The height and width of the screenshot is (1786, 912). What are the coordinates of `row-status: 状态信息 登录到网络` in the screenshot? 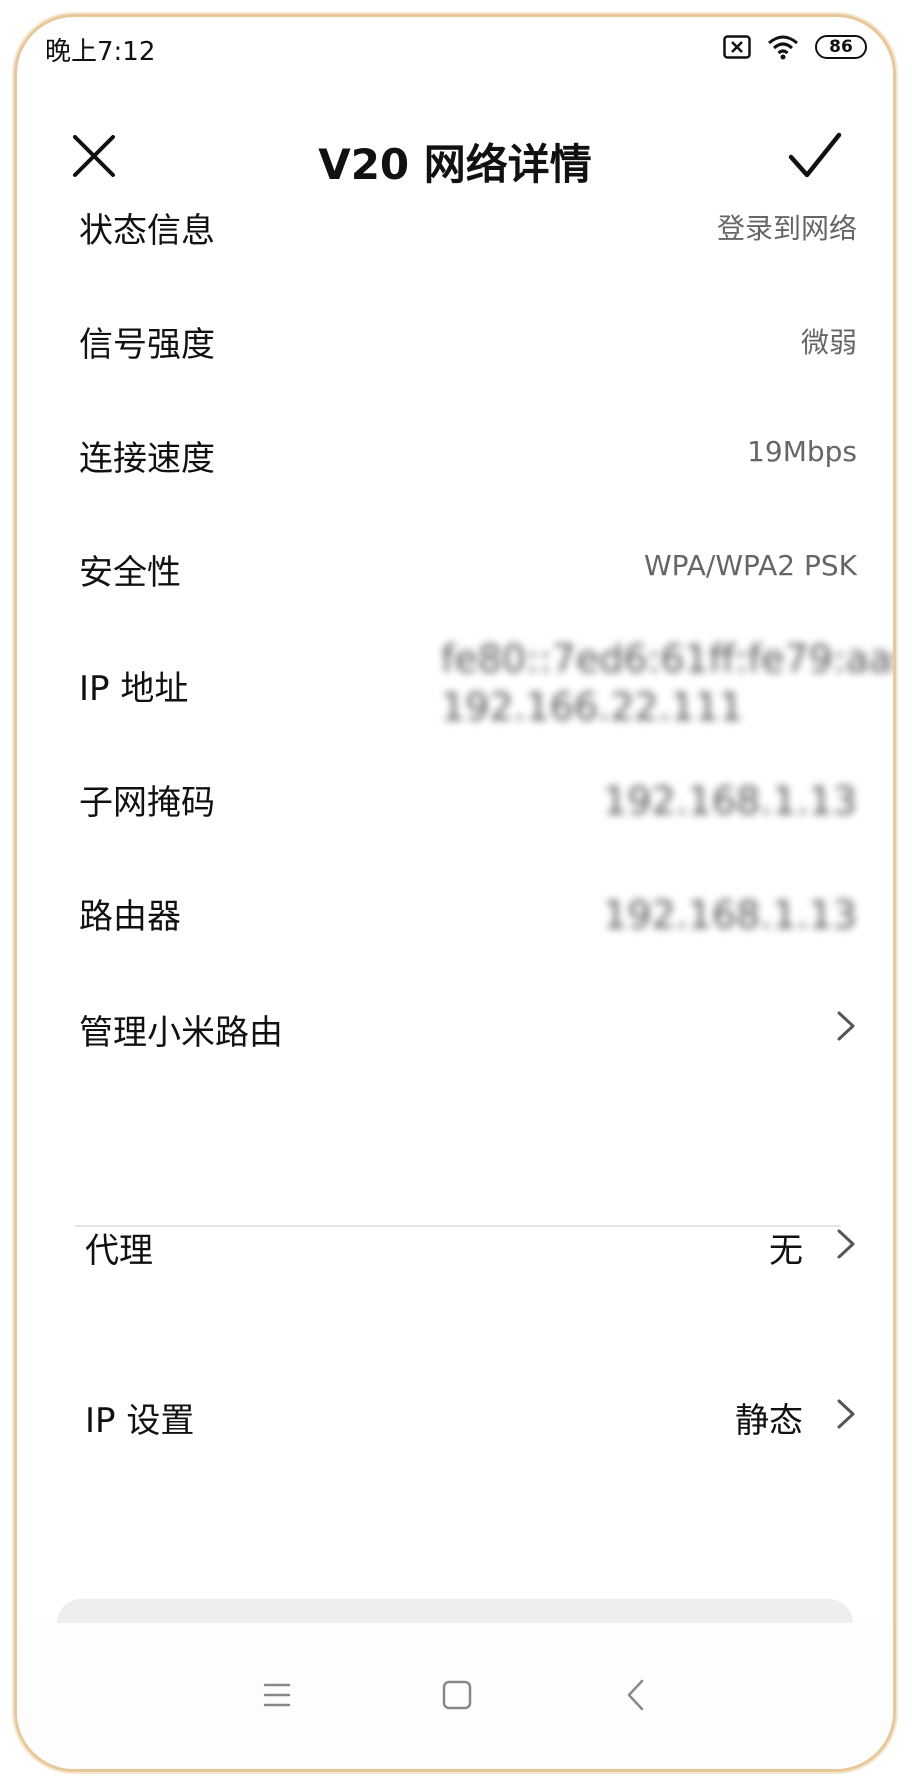 It's located at (468, 223).